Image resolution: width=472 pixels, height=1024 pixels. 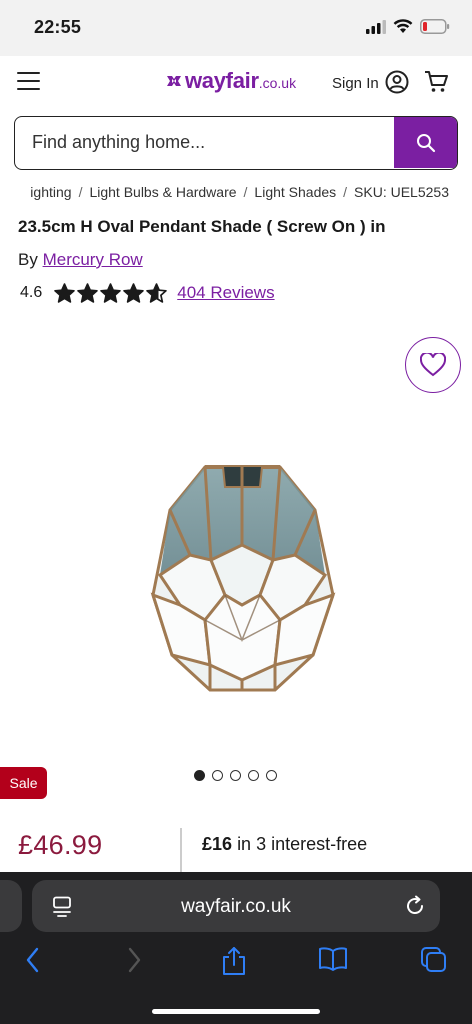 I want to click on heart-icon, so click(x=433, y=365).